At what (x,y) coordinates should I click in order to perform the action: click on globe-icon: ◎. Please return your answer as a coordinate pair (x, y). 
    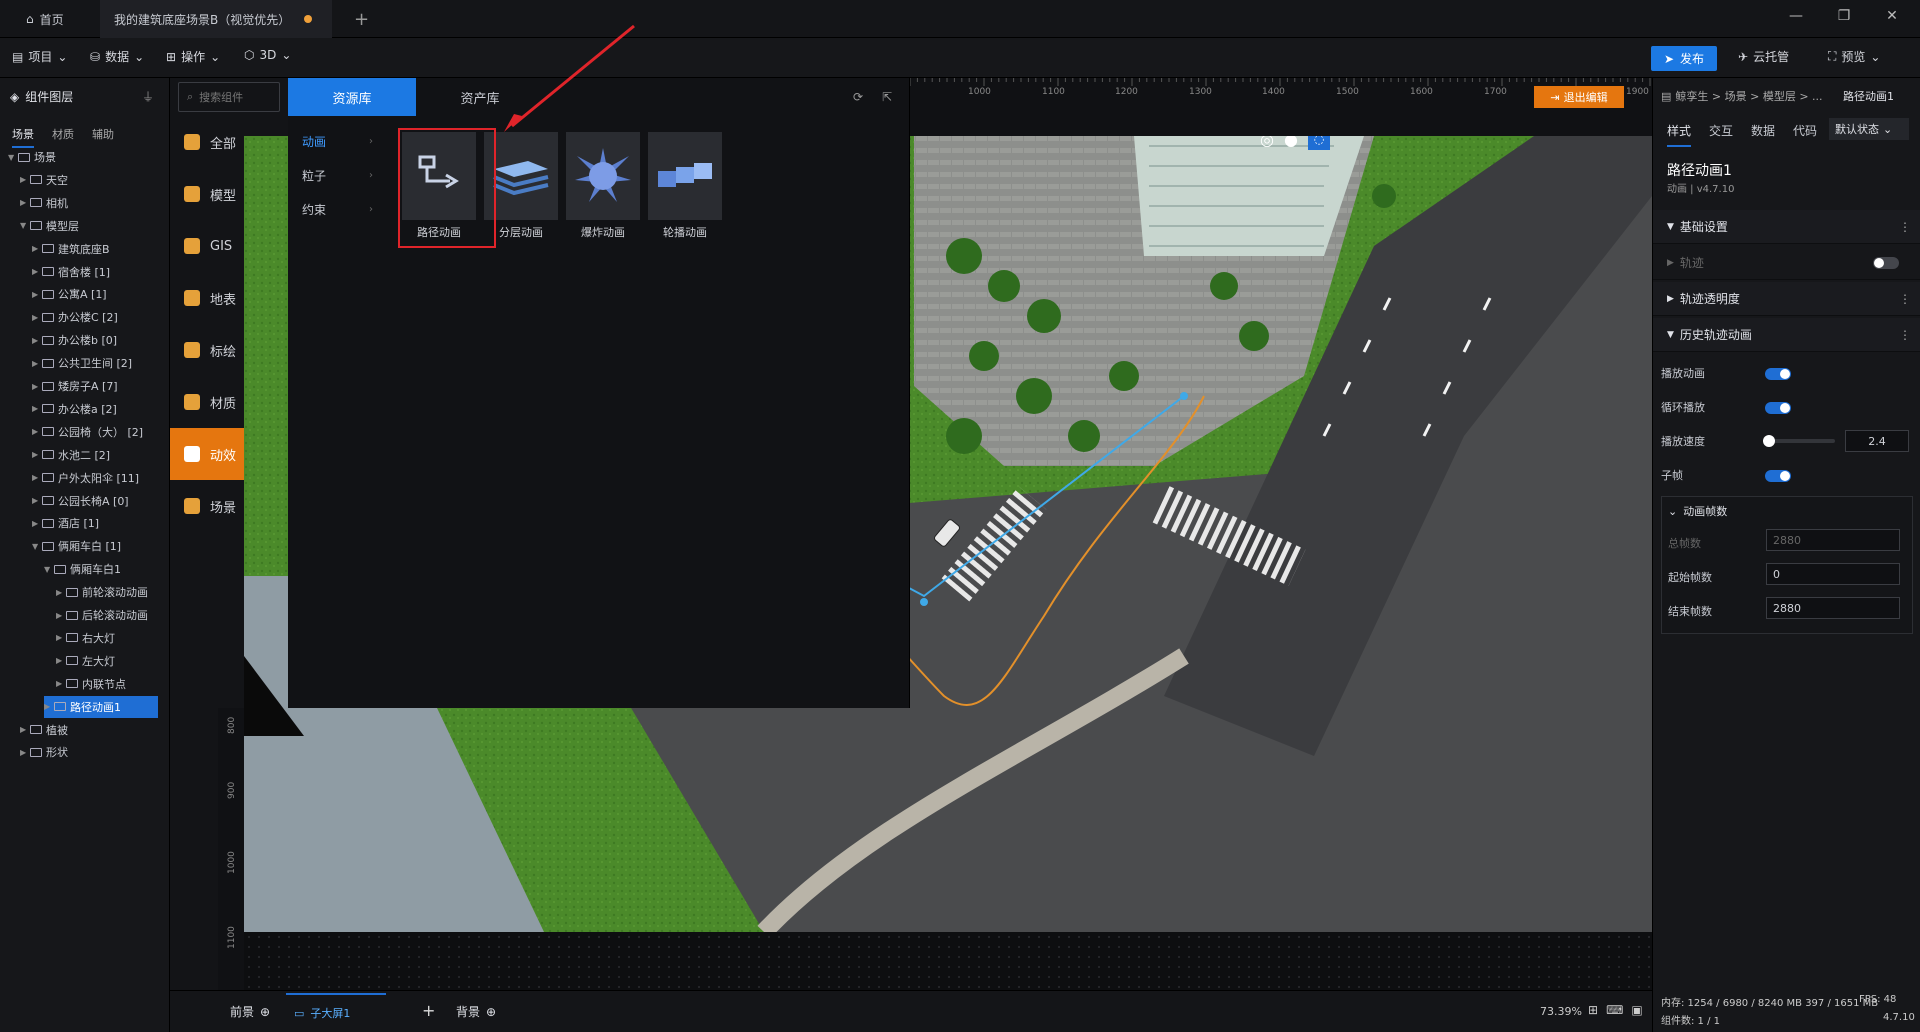
    Looking at the image, I should click on (1267, 142).